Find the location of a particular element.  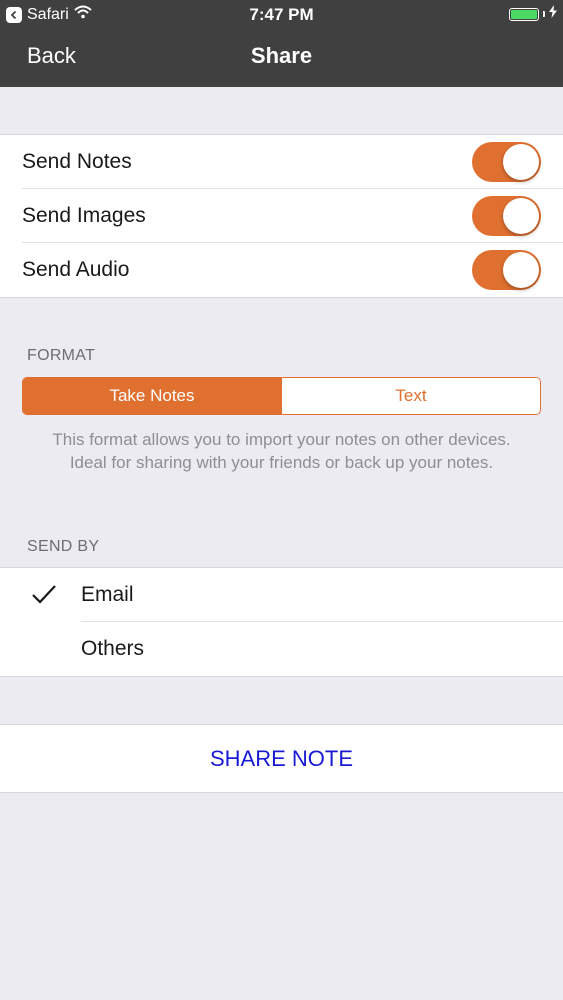

navigation-bar: Back Share is located at coordinates (281, 58).